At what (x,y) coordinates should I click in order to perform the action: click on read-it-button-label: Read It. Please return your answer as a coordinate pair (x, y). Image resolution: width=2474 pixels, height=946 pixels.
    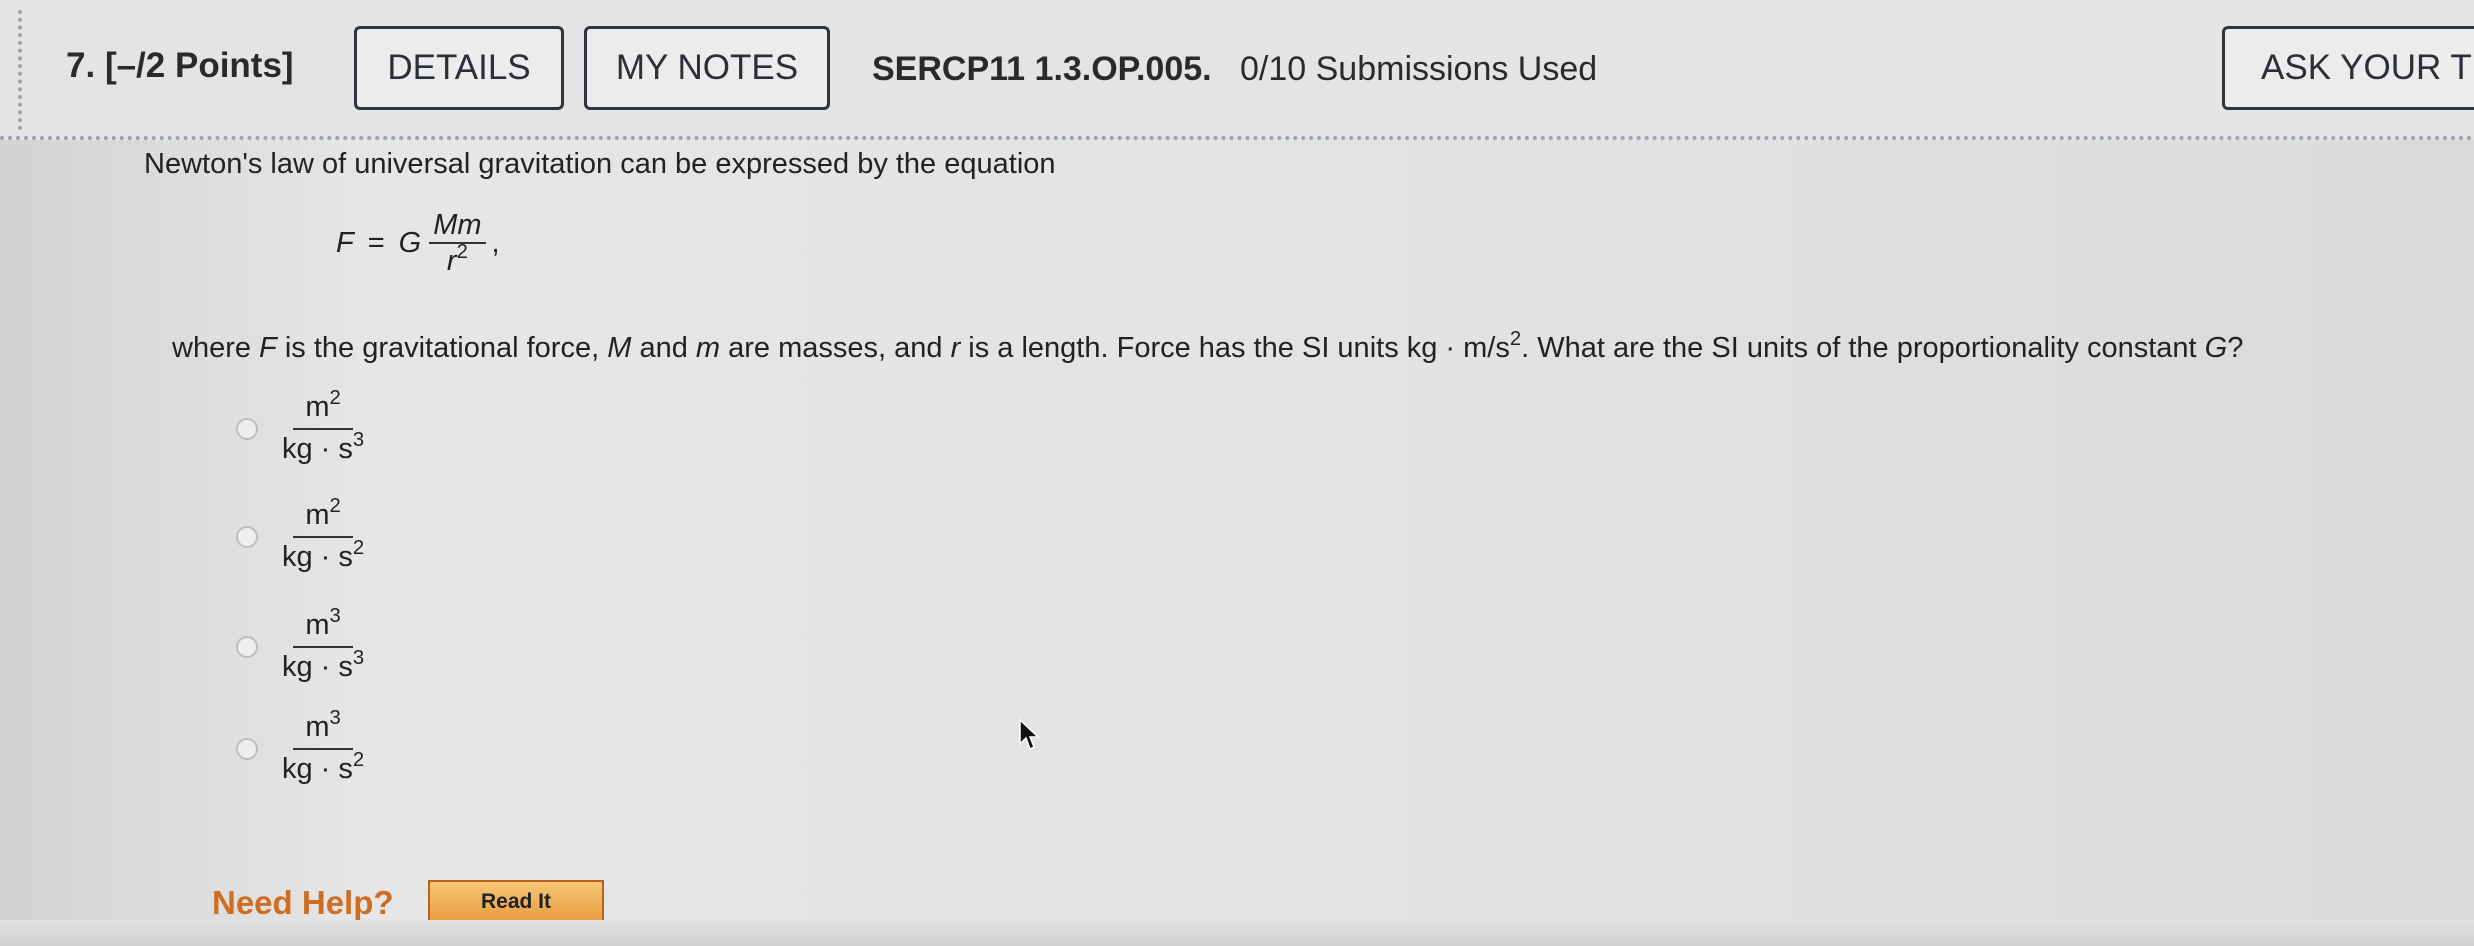
    Looking at the image, I should click on (515, 901).